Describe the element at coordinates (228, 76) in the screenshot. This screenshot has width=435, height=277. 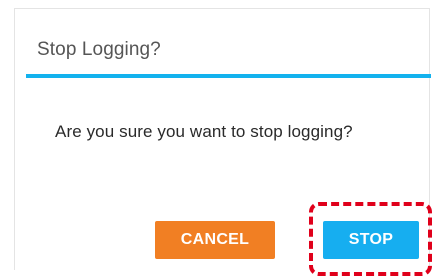
I see `title-divider` at that location.